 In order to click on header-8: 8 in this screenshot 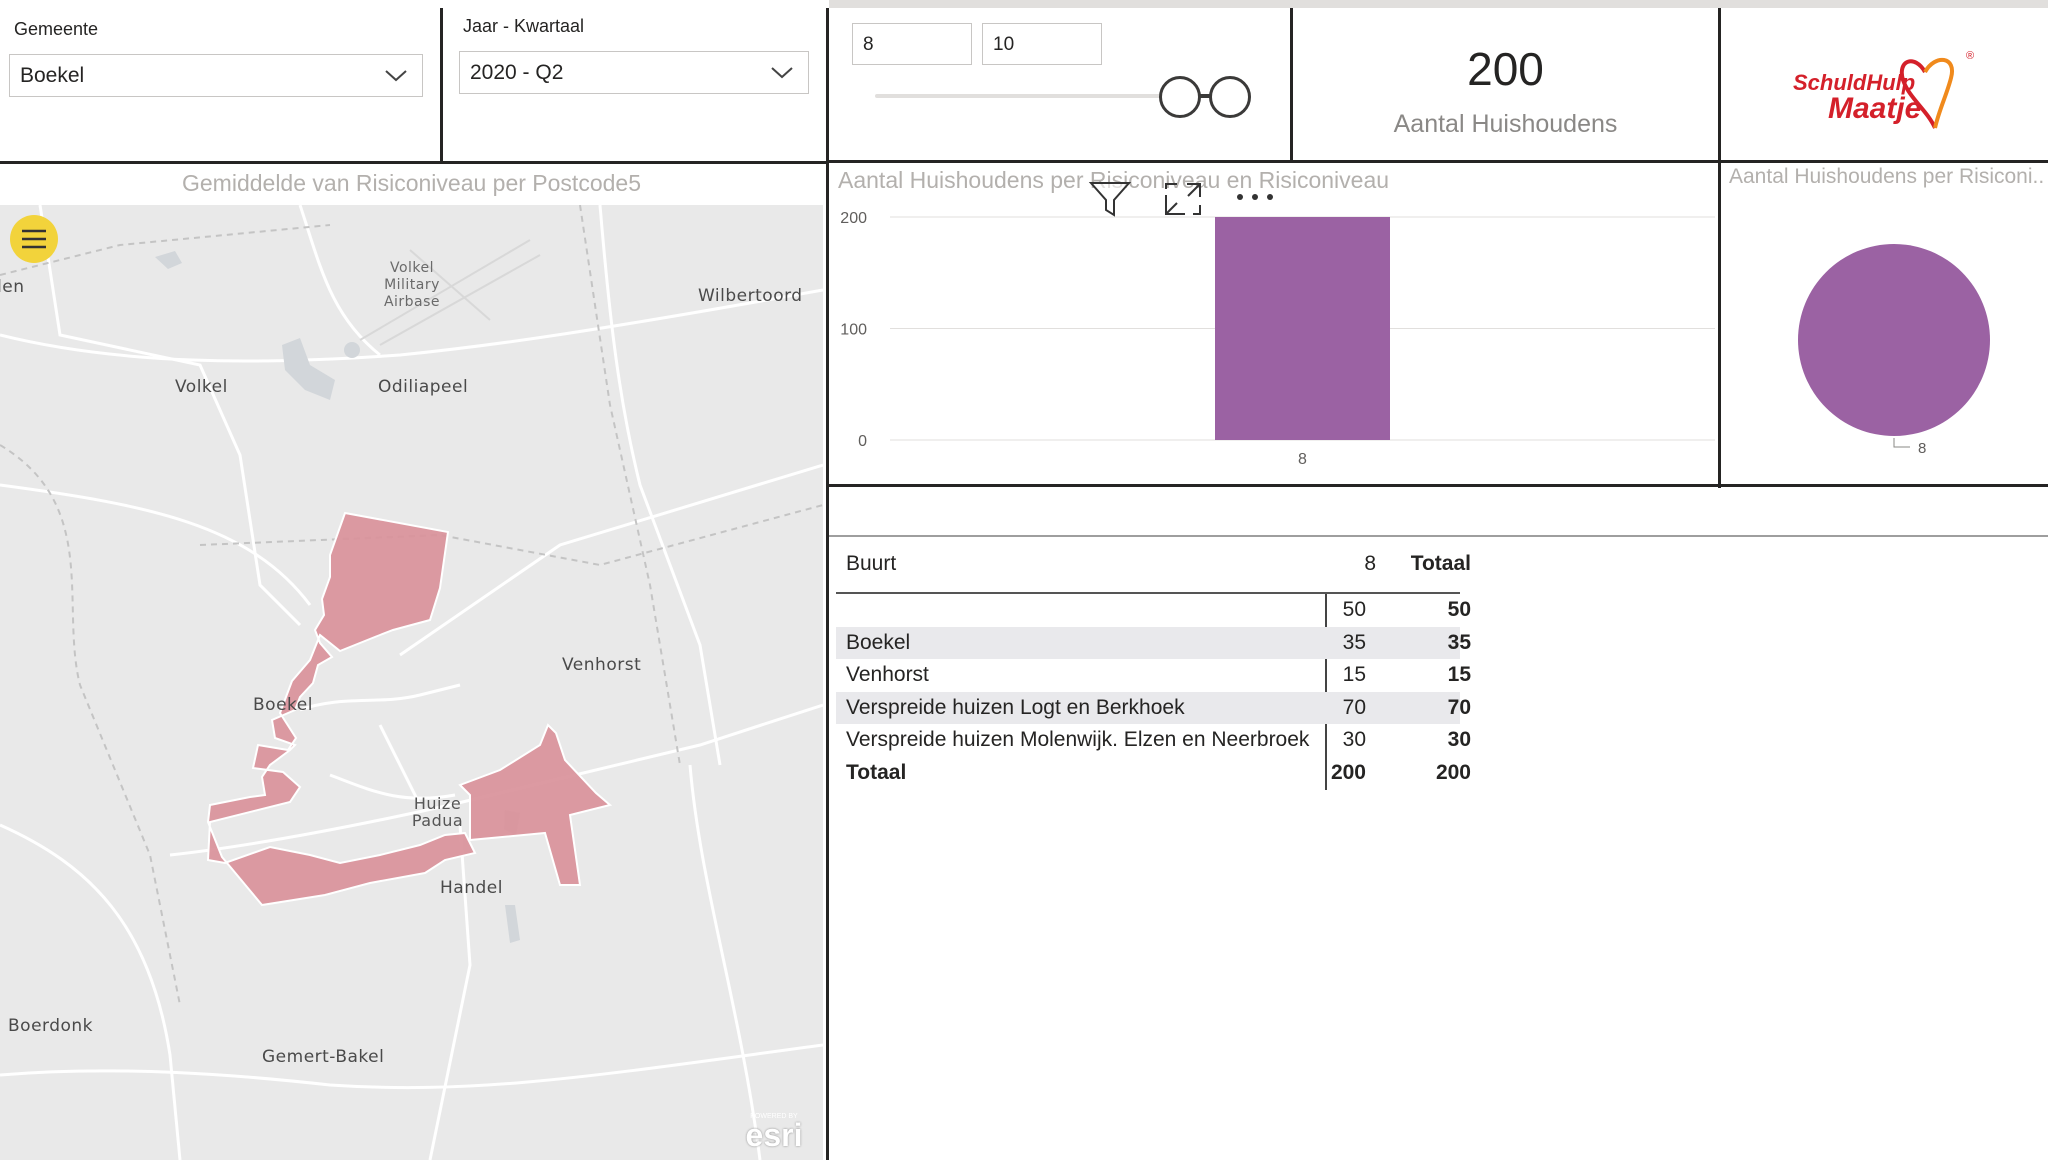, I will do `click(1370, 563)`.